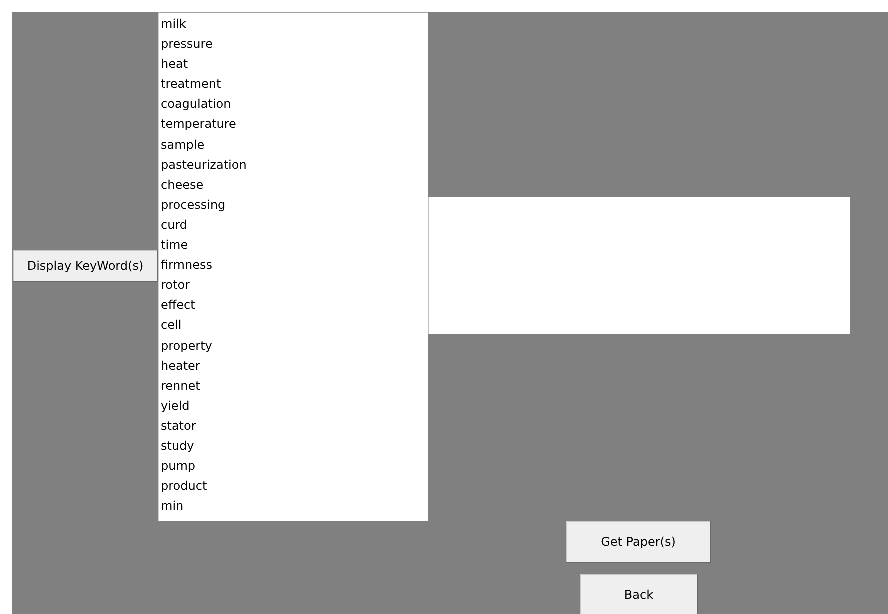  What do you see at coordinates (293, 124) in the screenshot?
I see `keyword-list-item: temperature` at bounding box center [293, 124].